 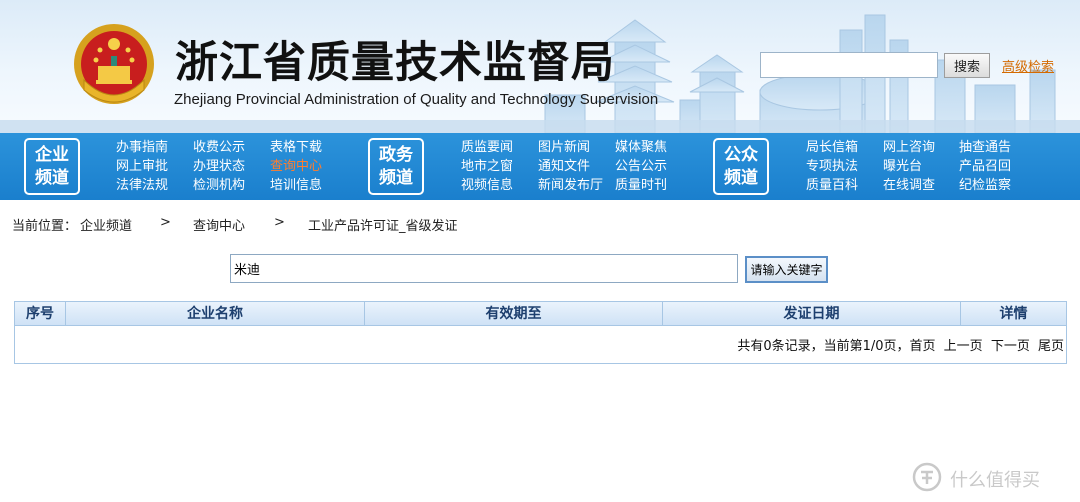 What do you see at coordinates (650, 185) in the screenshot?
I see `nav-link-quality-journal: 质量时刊` at bounding box center [650, 185].